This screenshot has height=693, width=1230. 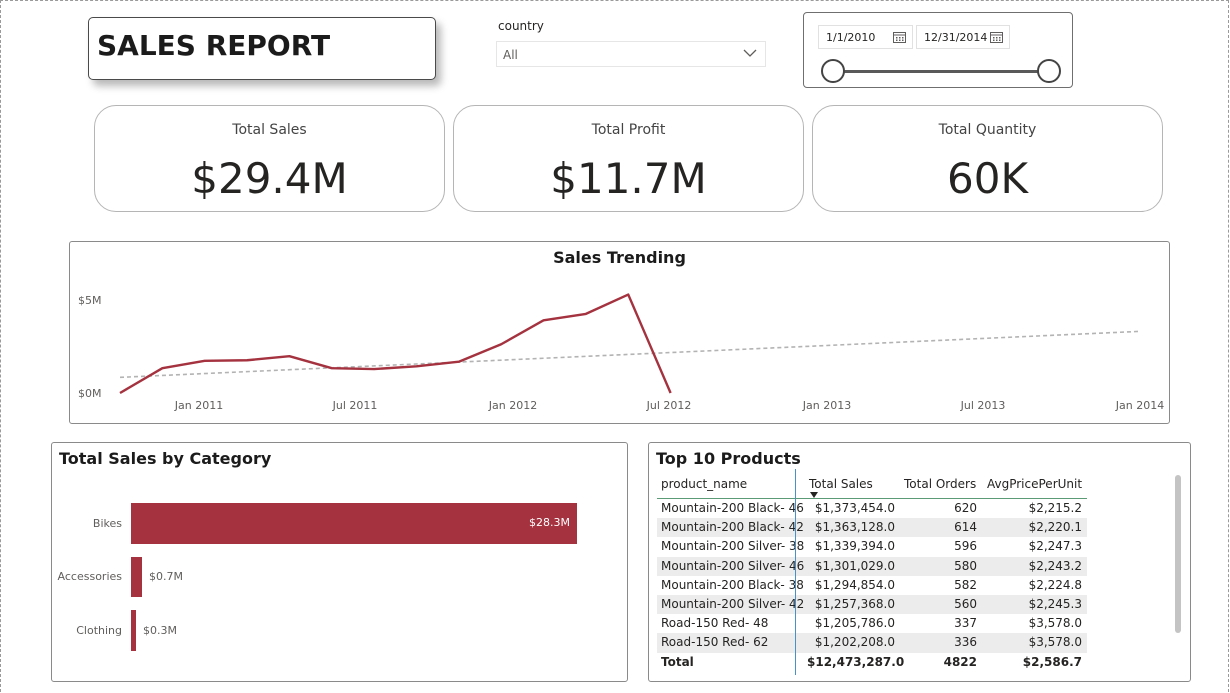 I want to click on table-title: Top 10 Products, so click(x=728, y=458).